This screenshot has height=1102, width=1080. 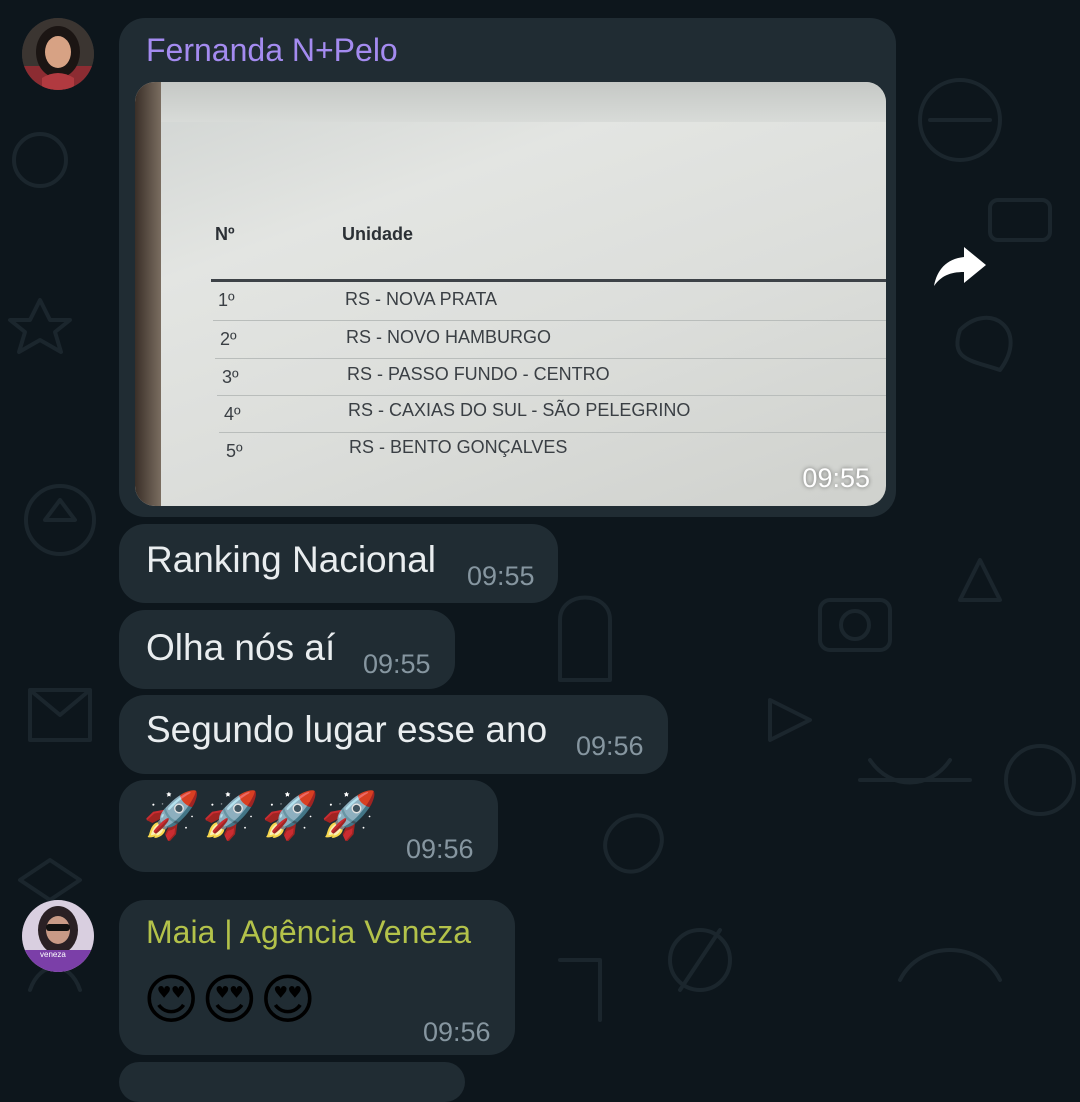 What do you see at coordinates (148, 294) in the screenshot?
I see `photo-screen-frame` at bounding box center [148, 294].